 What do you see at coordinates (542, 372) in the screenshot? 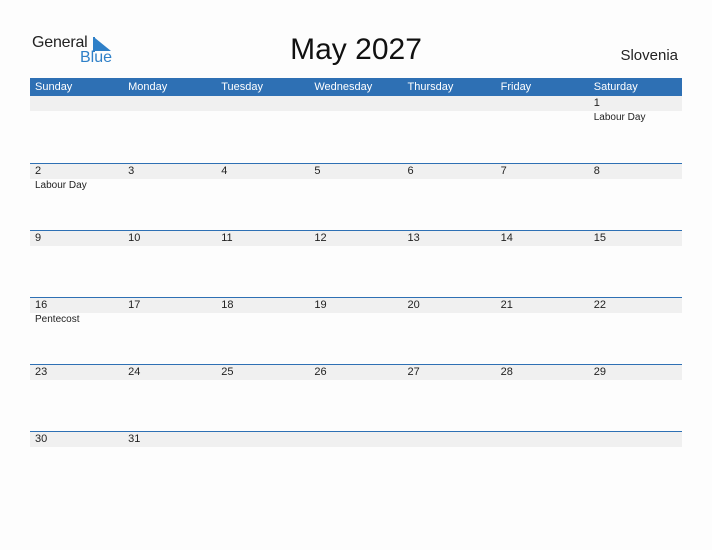
I see `day-cell: 28` at bounding box center [542, 372].